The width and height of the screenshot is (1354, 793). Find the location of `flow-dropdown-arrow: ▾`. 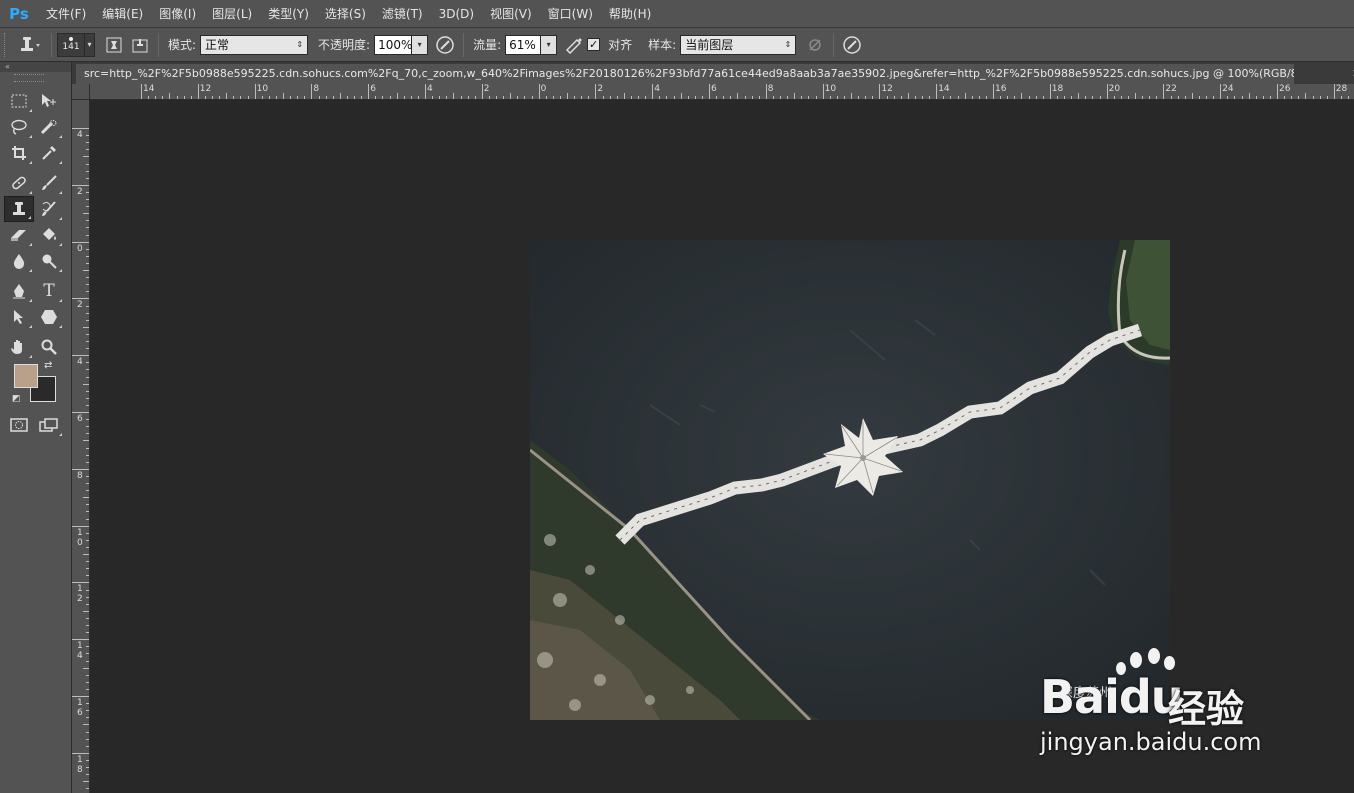

flow-dropdown-arrow: ▾ is located at coordinates (549, 44).